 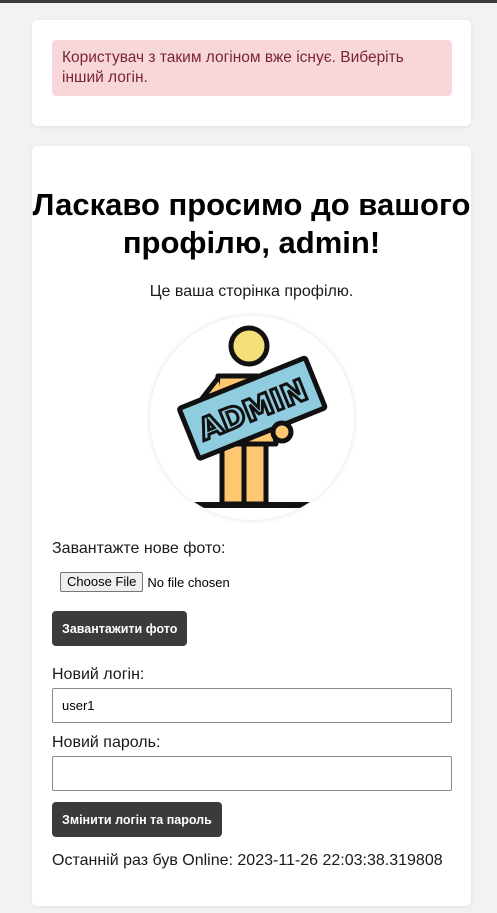 What do you see at coordinates (106, 742) in the screenshot?
I see `new-password-label: Новий пароль:` at bounding box center [106, 742].